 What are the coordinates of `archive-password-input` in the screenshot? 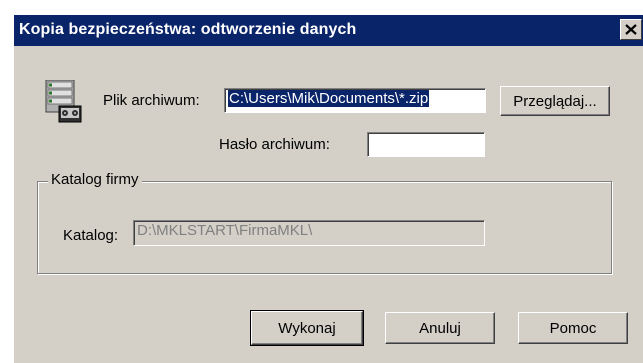 It's located at (426, 144).